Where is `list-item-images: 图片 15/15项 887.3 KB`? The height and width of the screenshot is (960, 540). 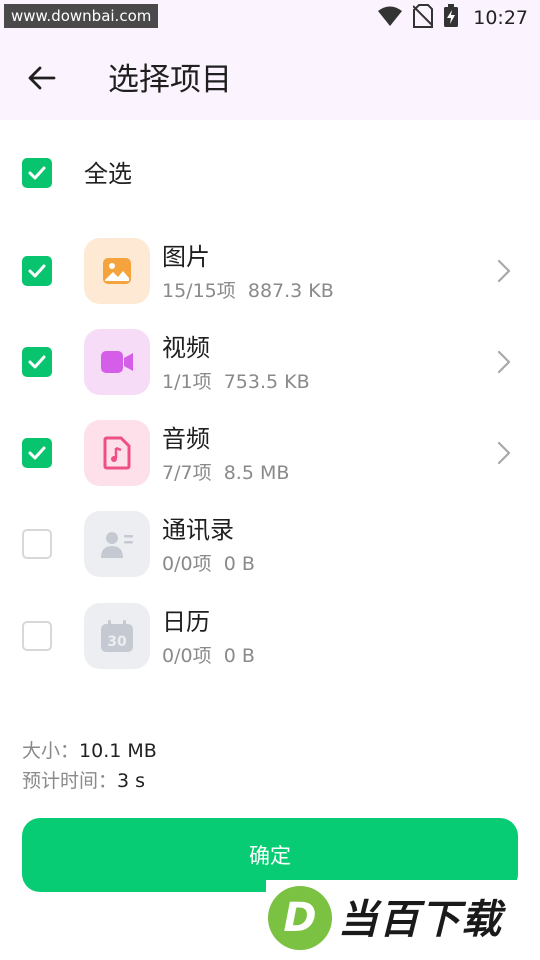
list-item-images: 图片 15/15项 887.3 KB is located at coordinates (270, 279).